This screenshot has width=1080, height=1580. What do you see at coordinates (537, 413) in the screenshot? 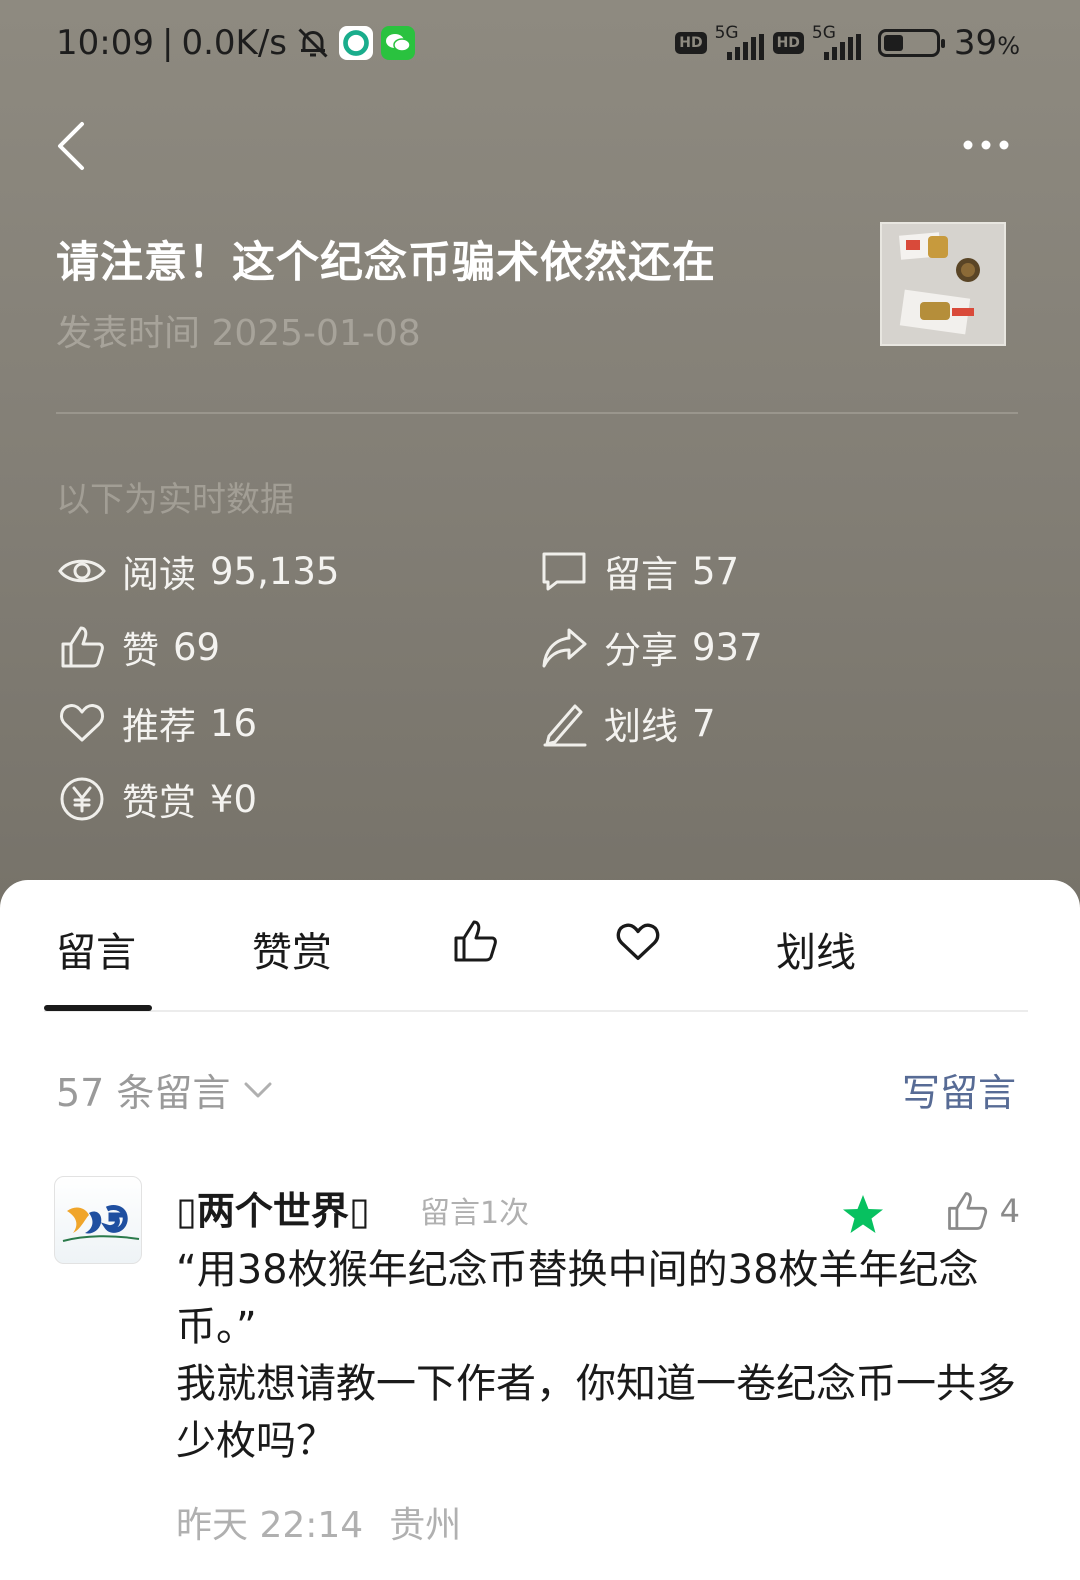
I see `header-divider` at bounding box center [537, 413].